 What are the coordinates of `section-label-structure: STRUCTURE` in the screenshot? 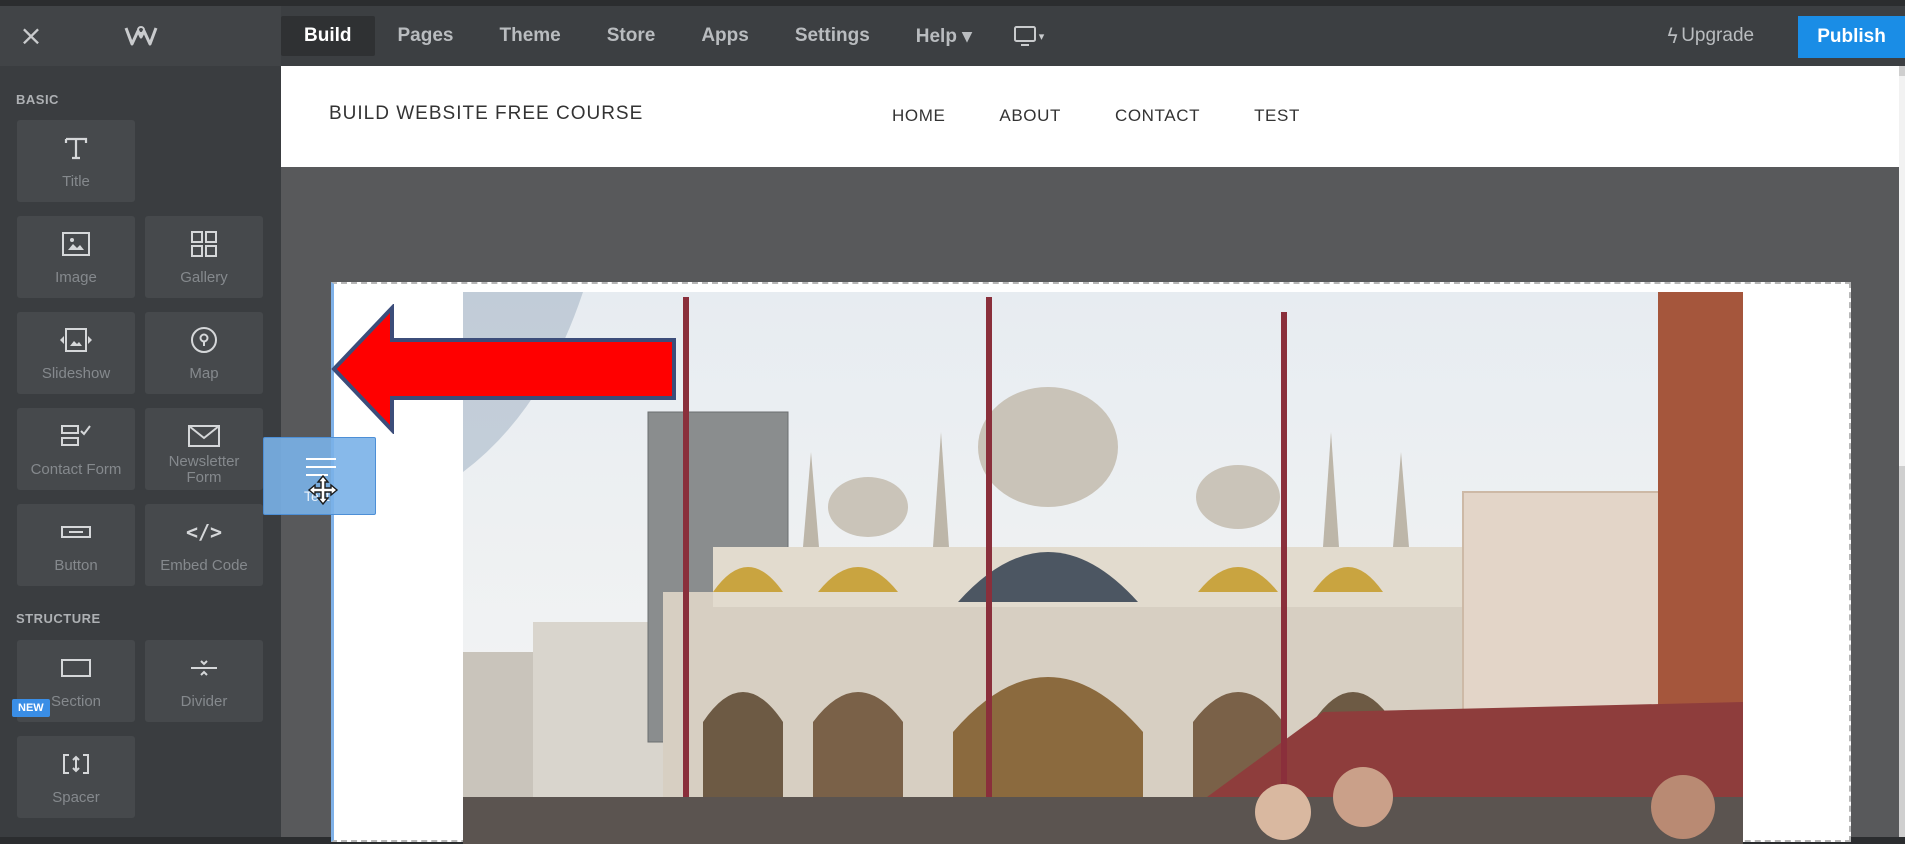 It's located at (58, 618).